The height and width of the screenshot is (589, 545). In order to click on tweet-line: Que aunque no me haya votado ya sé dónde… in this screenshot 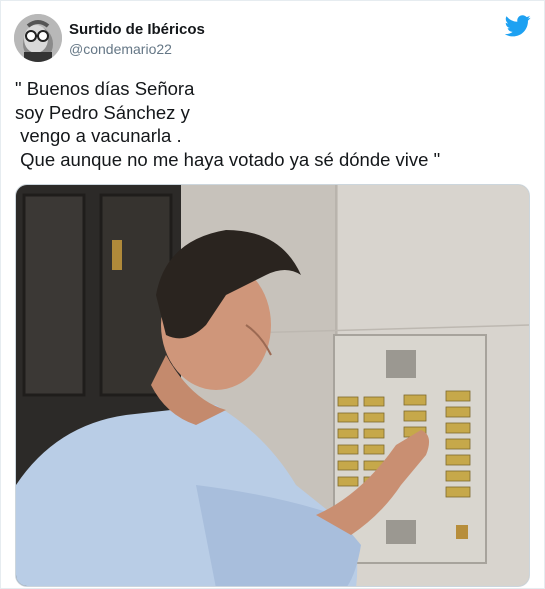, I will do `click(228, 159)`.